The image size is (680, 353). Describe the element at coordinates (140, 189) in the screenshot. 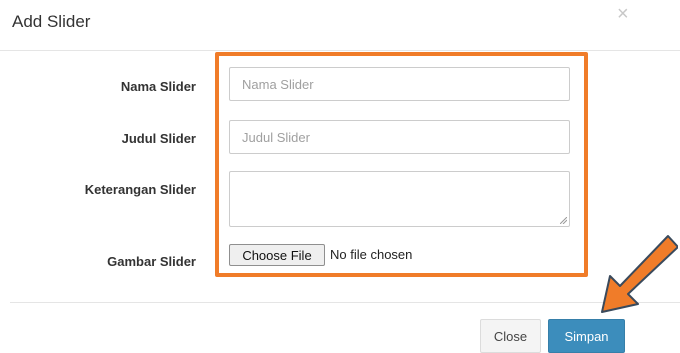

I see `keterangan-slider-label: Keterangan Slider` at that location.